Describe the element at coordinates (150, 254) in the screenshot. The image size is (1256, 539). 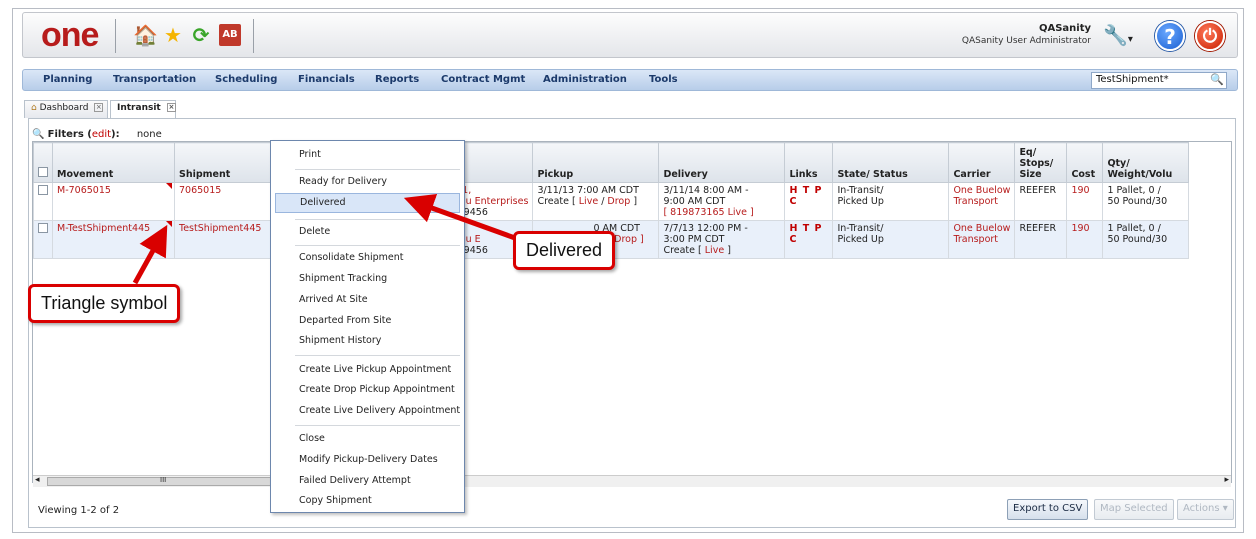
I see `triangle-arrow` at that location.